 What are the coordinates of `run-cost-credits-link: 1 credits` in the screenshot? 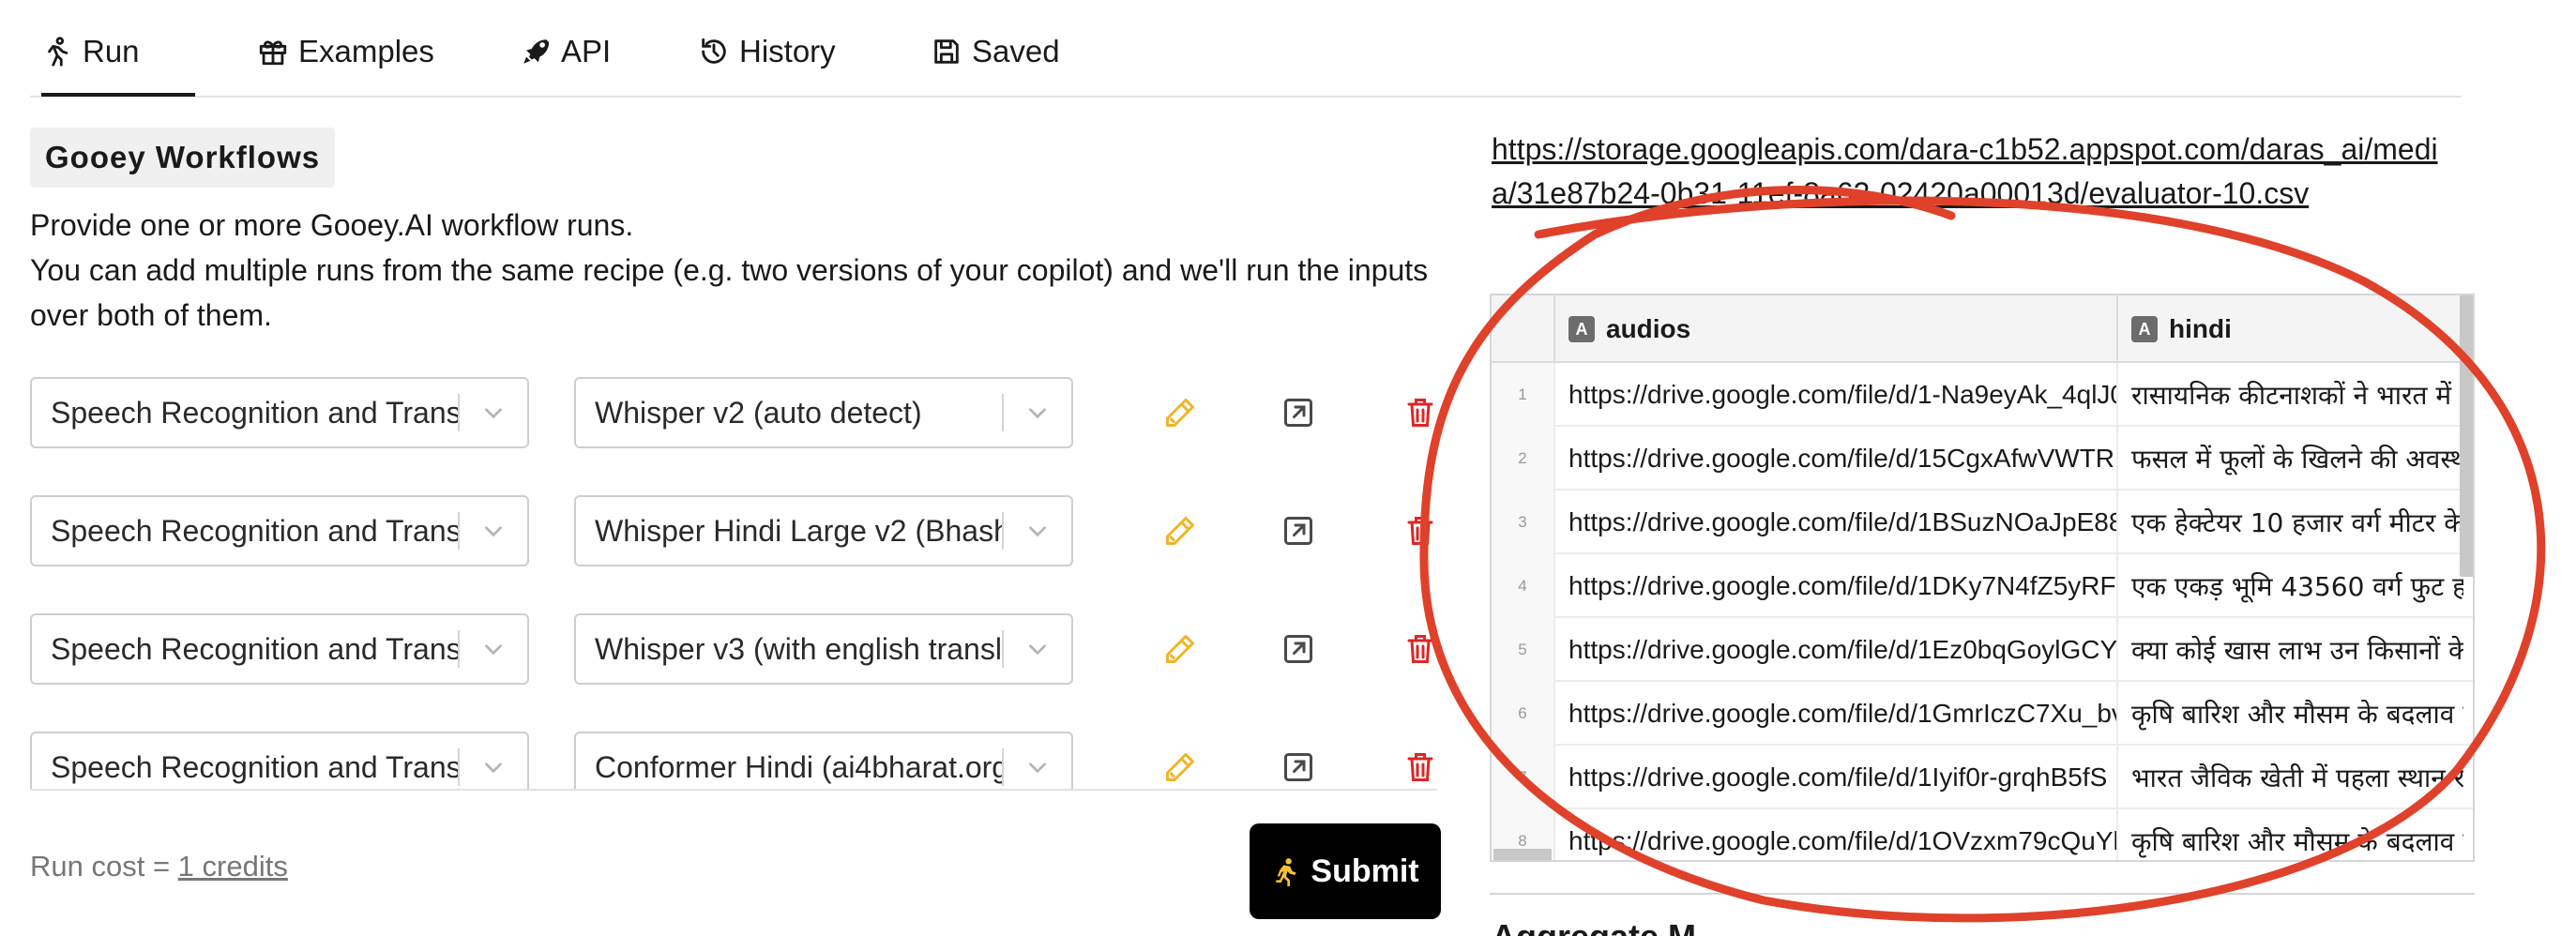 It's located at (233, 867).